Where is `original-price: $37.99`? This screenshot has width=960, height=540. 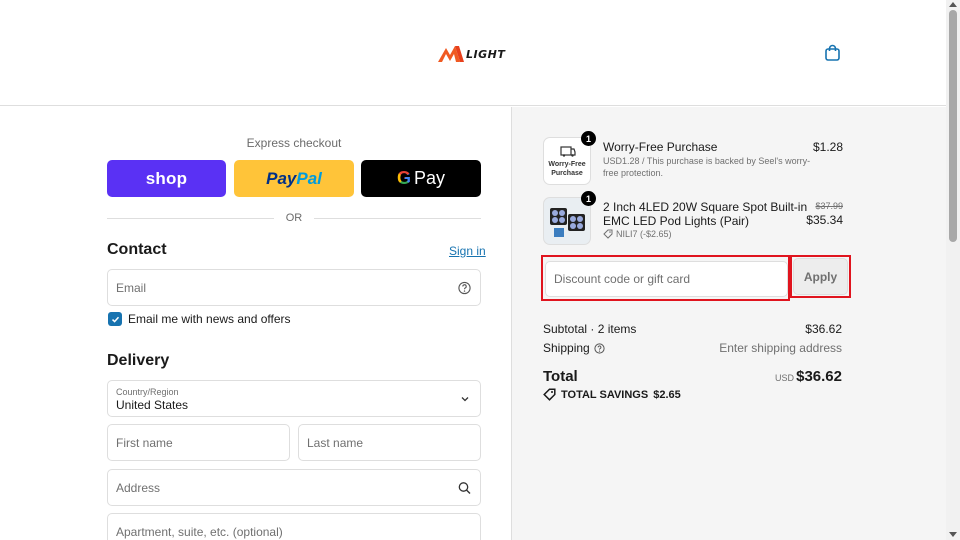 original-price: $37.99 is located at coordinates (829, 206).